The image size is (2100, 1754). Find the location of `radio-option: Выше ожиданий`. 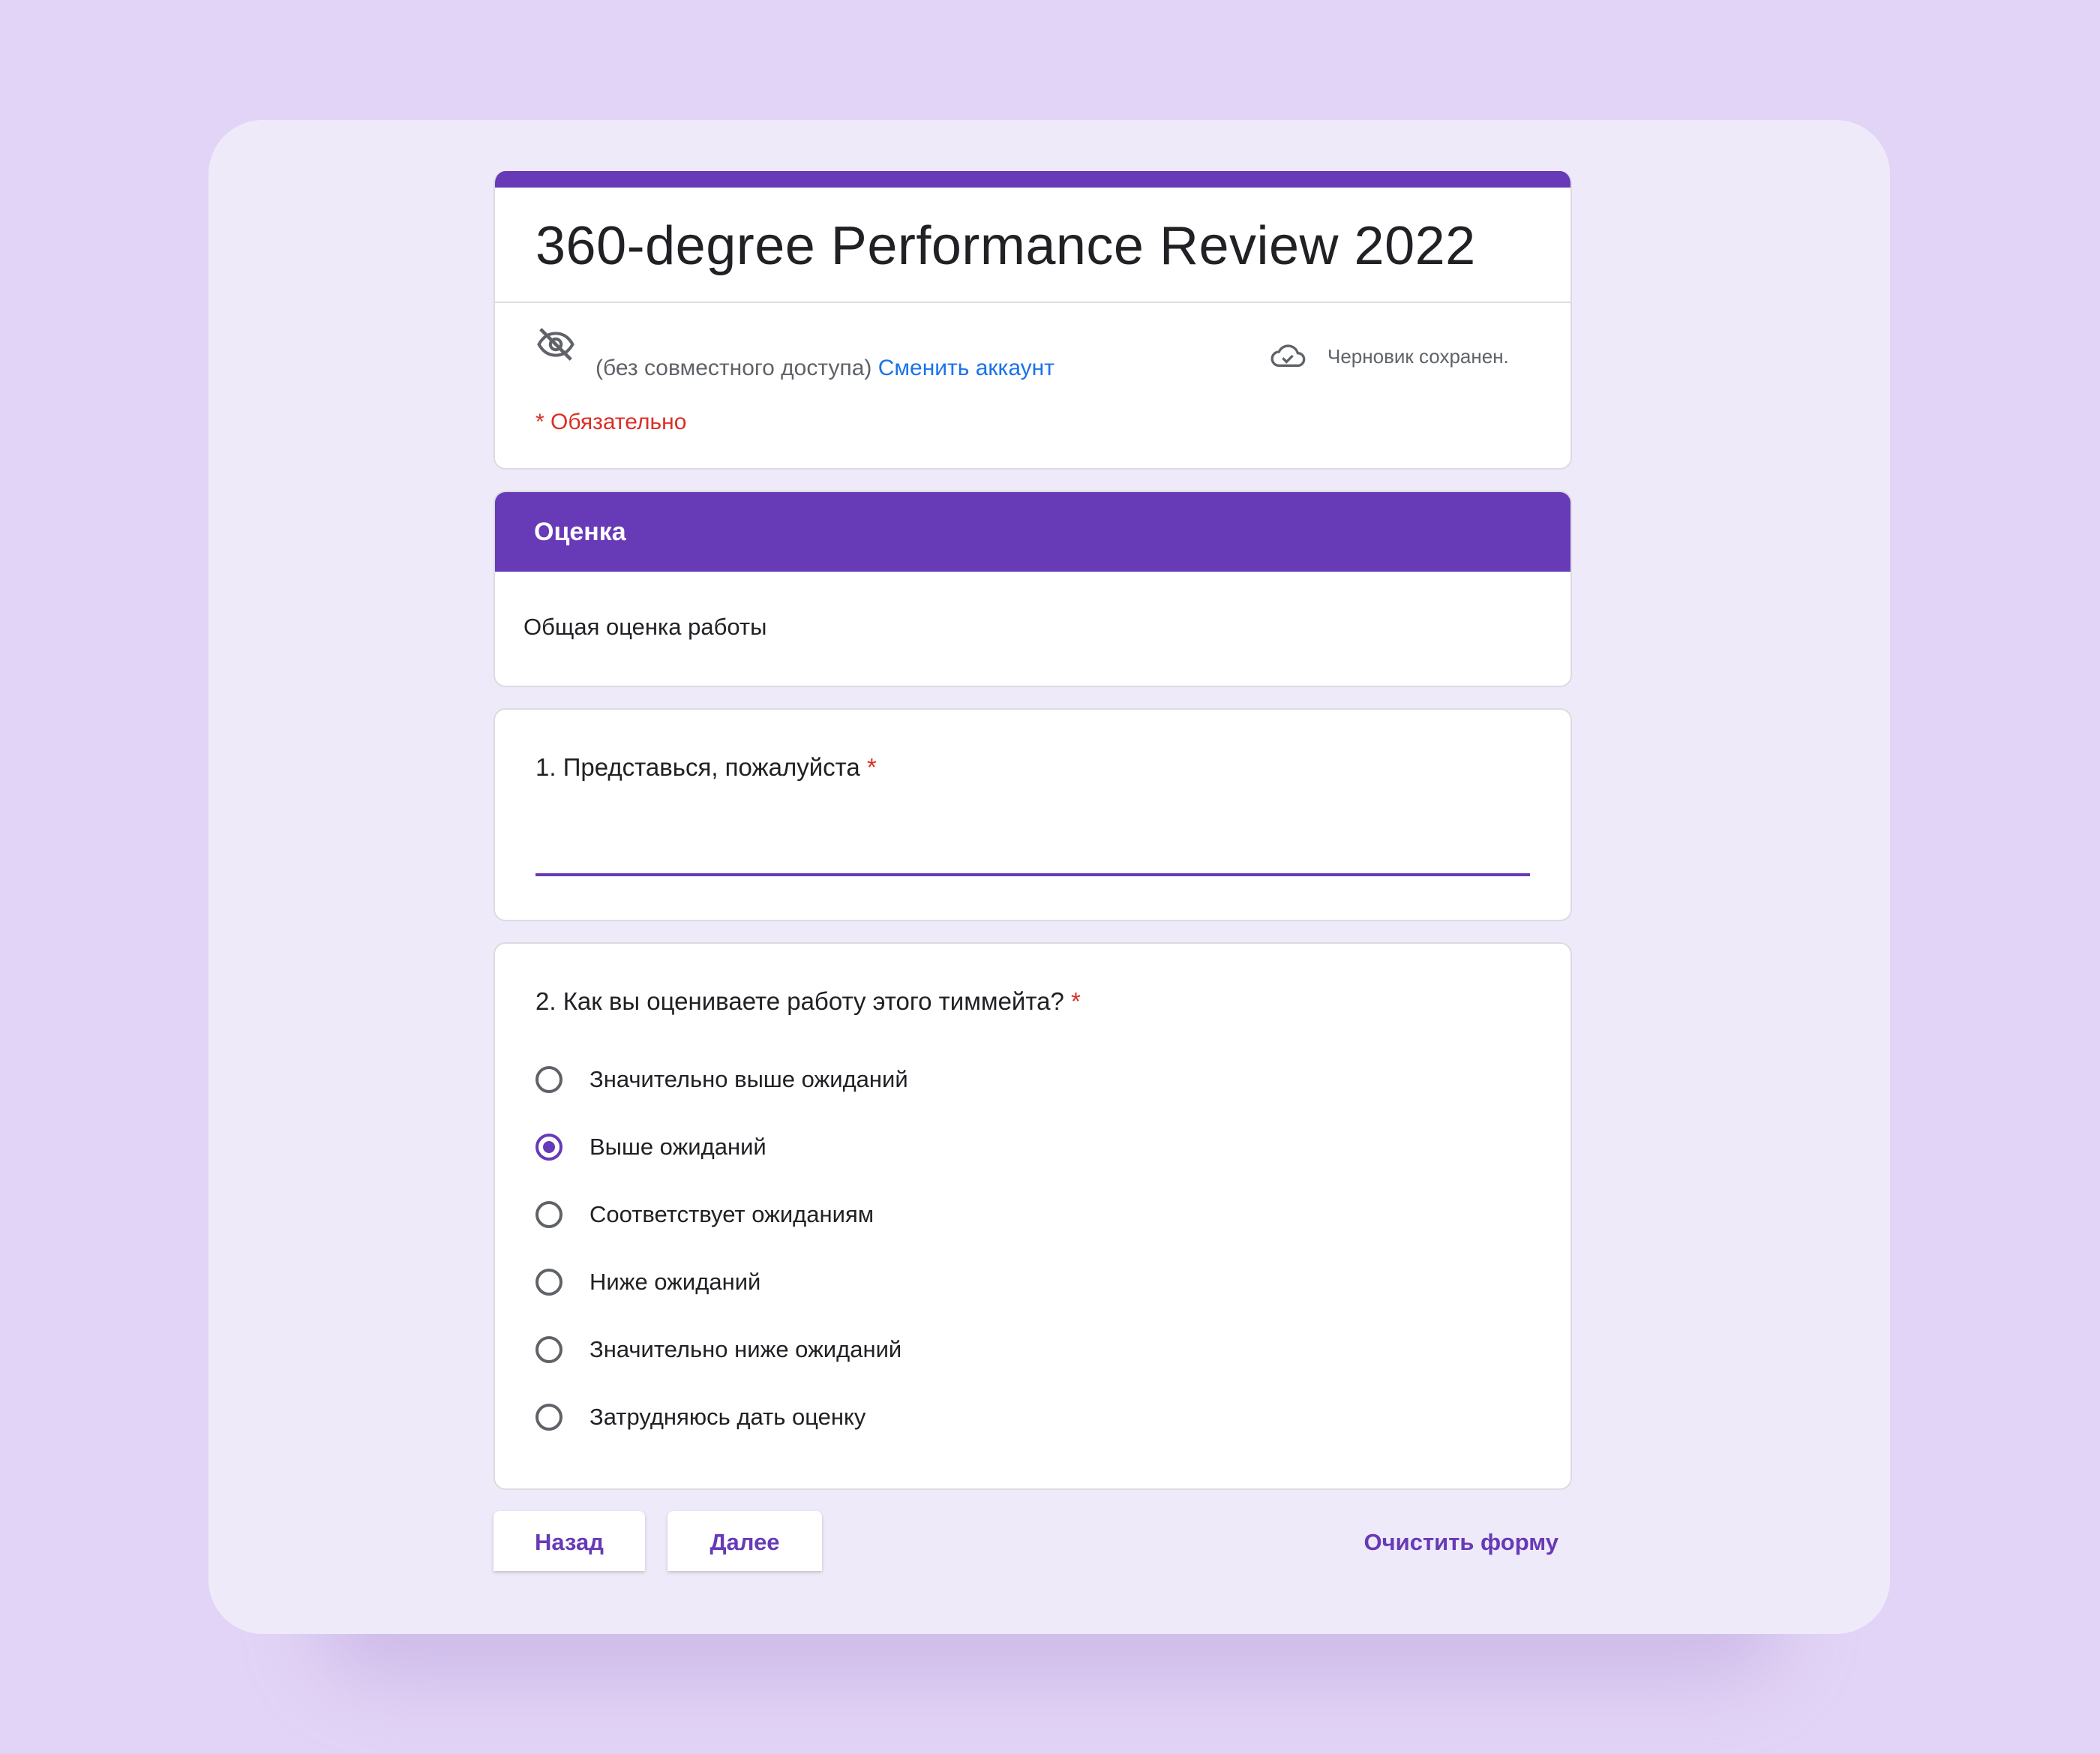

radio-option: Выше ожиданий is located at coordinates (1033, 1147).